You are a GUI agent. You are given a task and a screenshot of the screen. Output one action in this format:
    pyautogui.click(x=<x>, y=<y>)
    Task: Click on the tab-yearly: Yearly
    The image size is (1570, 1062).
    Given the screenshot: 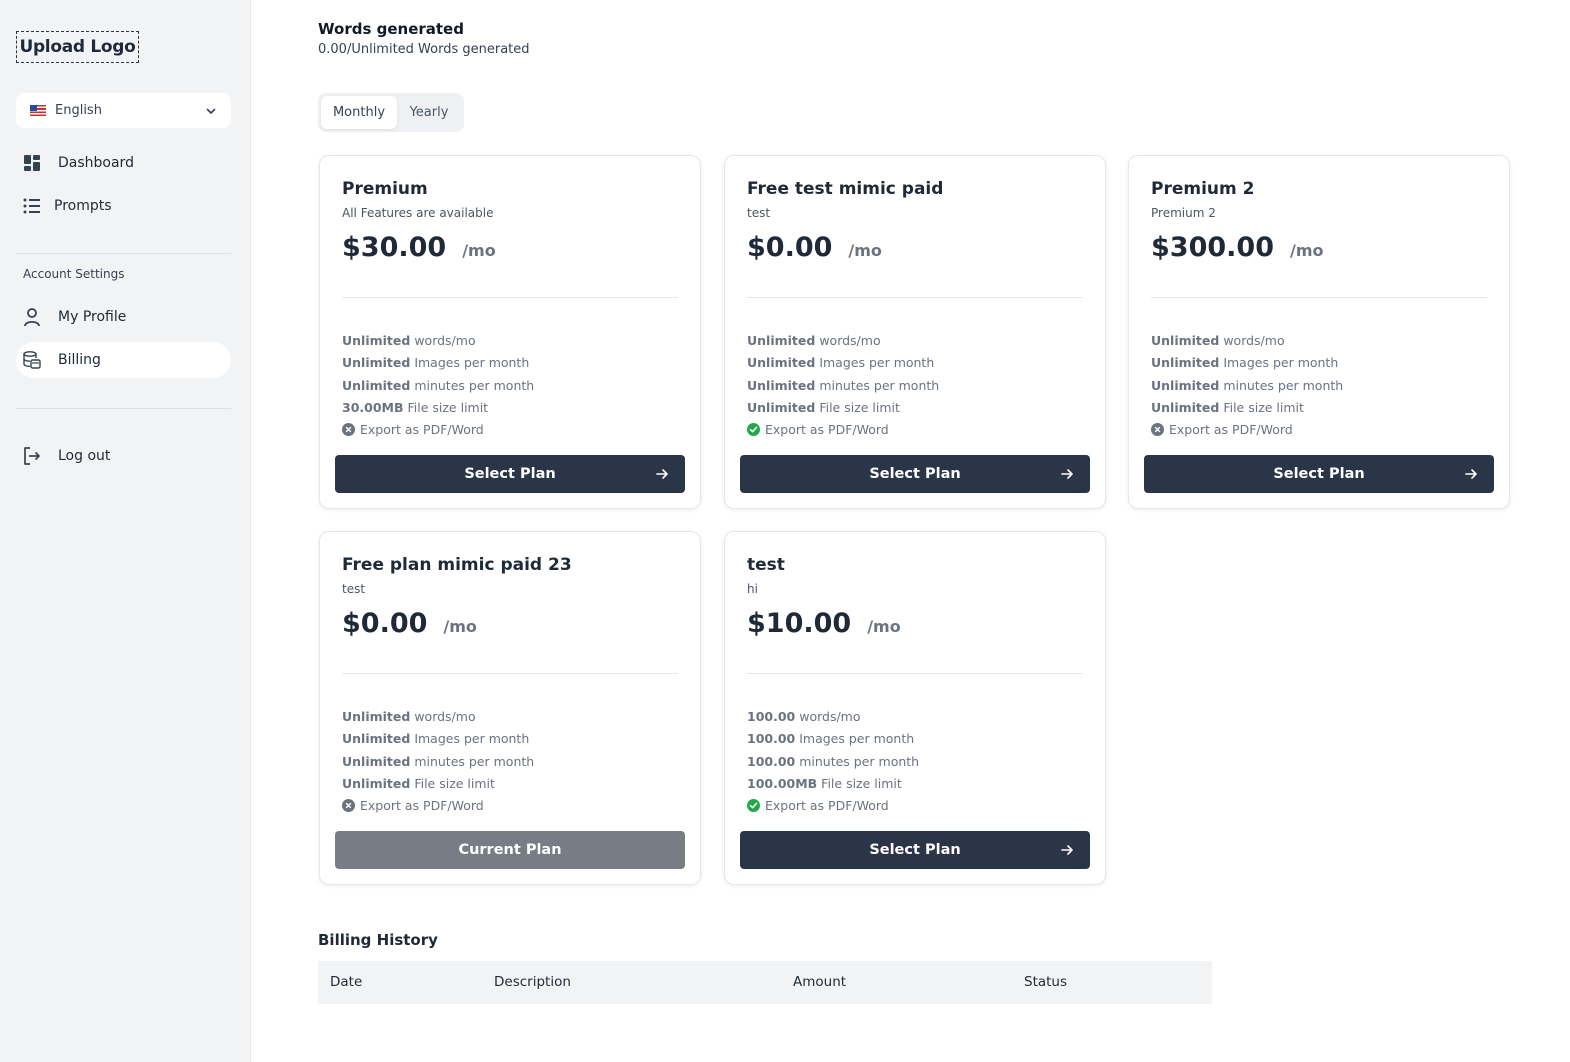 What is the action you would take?
    pyautogui.click(x=429, y=112)
    